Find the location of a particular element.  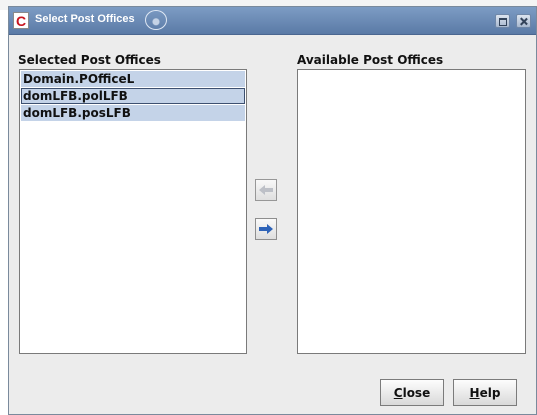

selected-post-offices-label: Selected Post Offices is located at coordinates (89, 60).